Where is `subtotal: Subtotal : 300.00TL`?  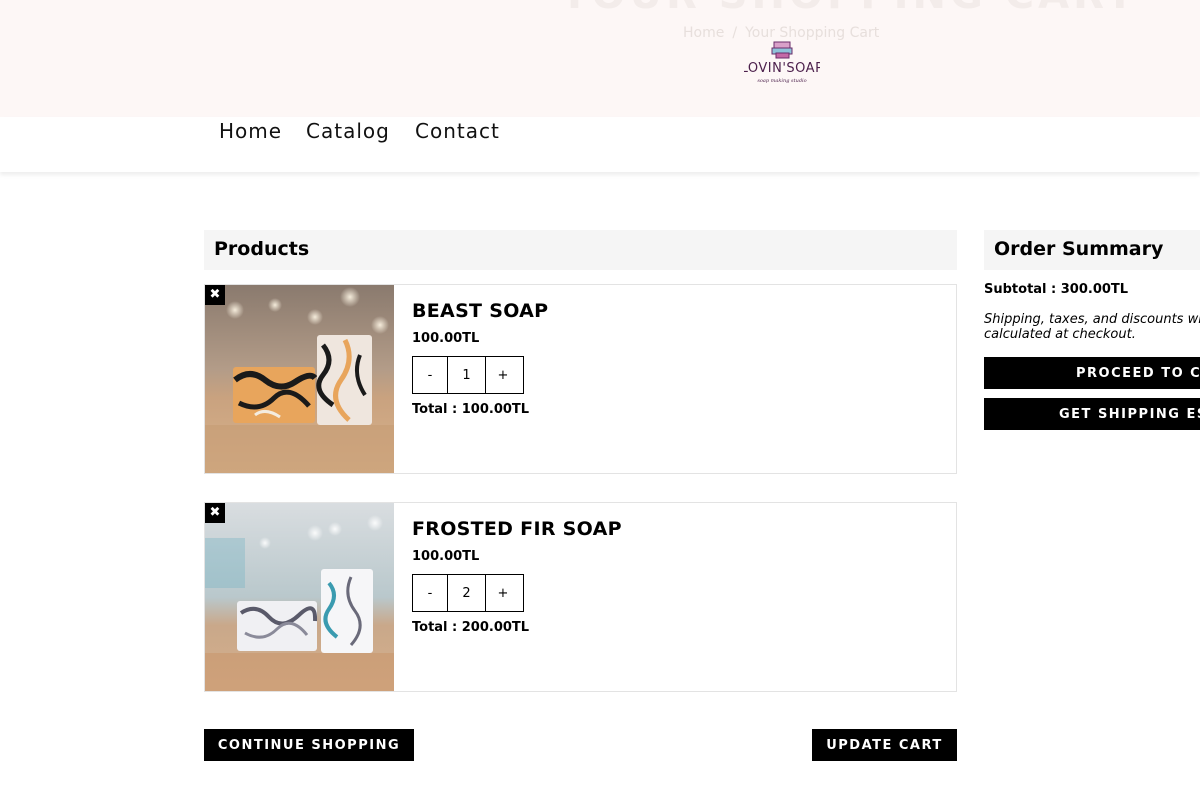
subtotal: Subtotal : 300.00TL is located at coordinates (1056, 289).